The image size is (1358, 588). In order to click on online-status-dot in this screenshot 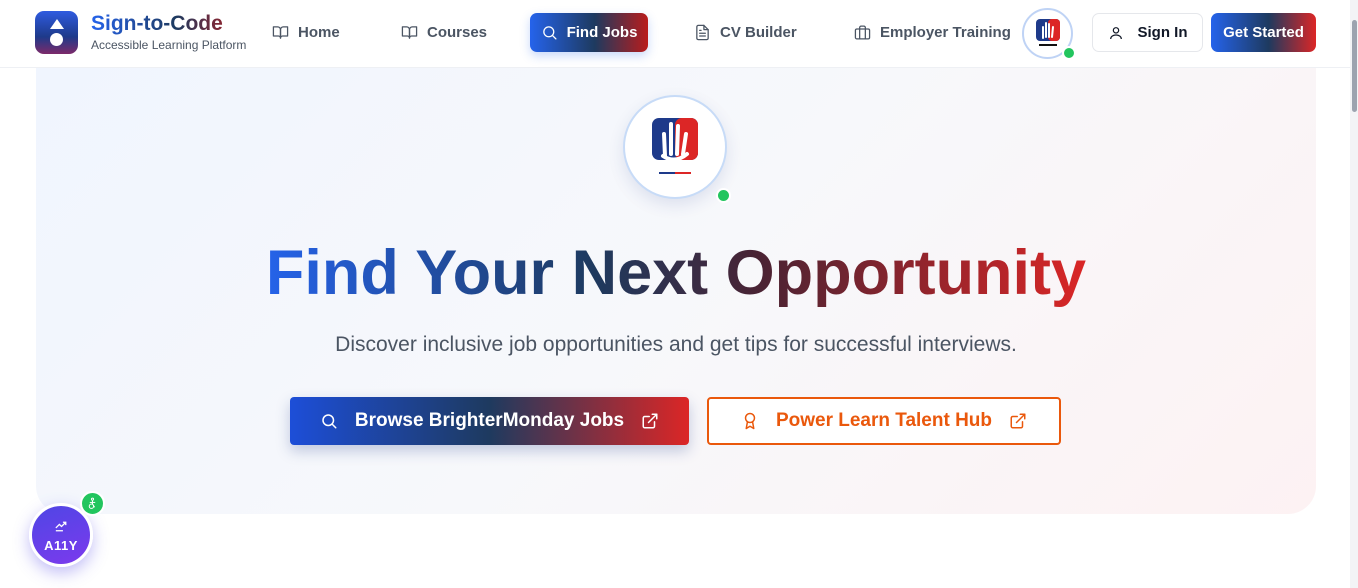, I will do `click(1069, 53)`.